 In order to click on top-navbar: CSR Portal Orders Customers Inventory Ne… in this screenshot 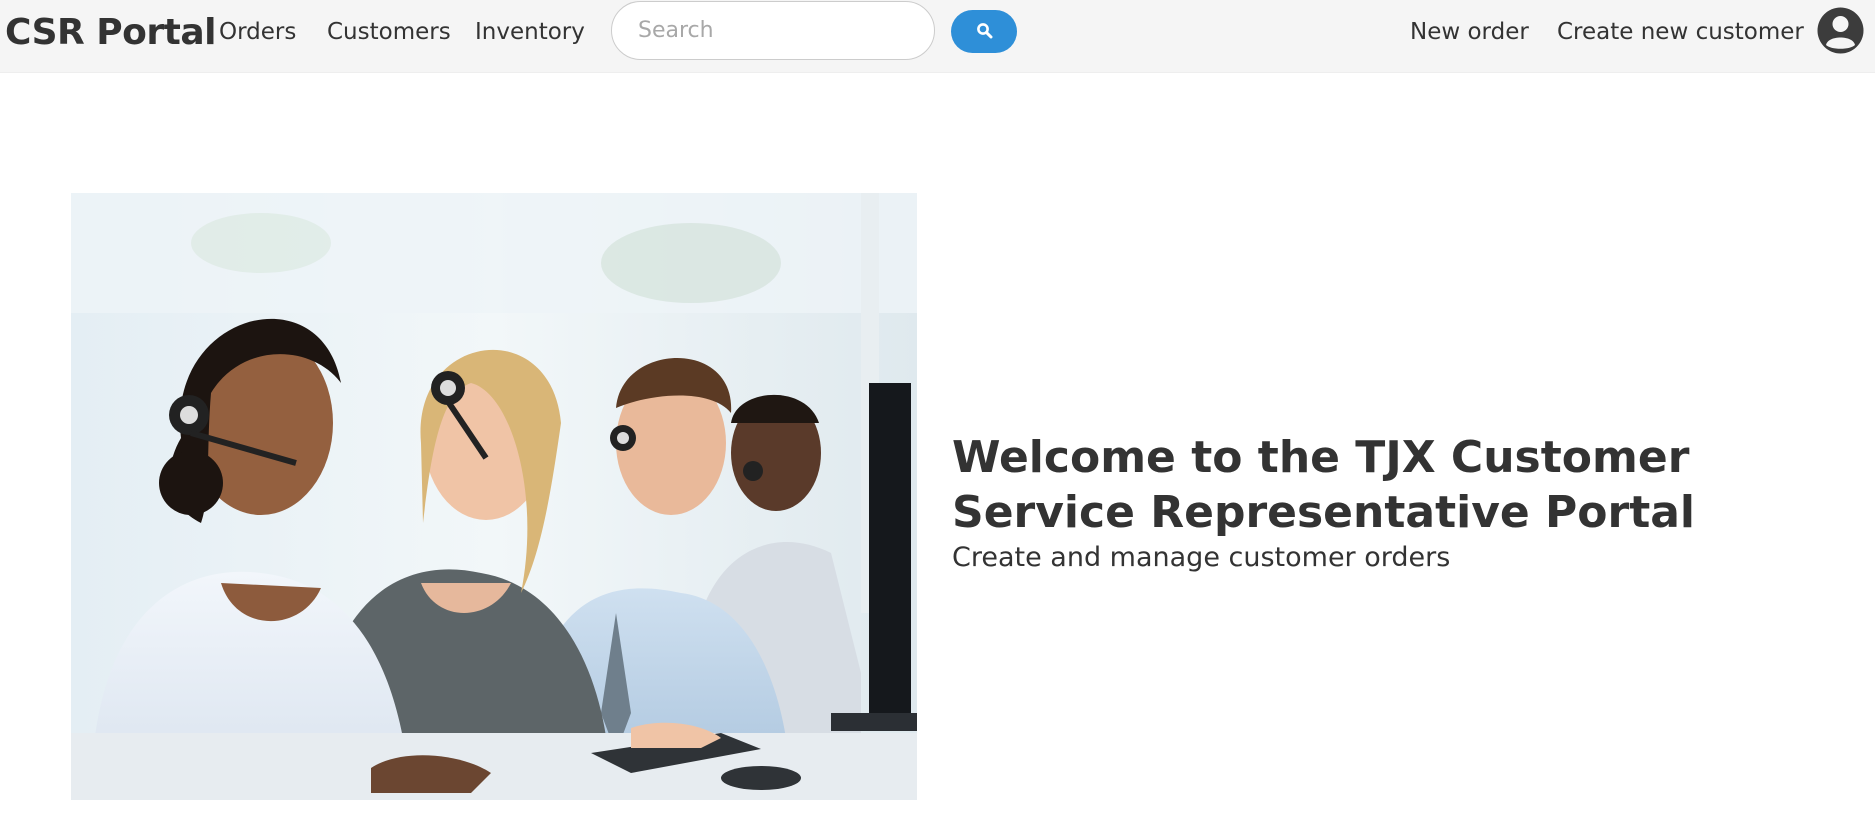, I will do `click(937, 36)`.